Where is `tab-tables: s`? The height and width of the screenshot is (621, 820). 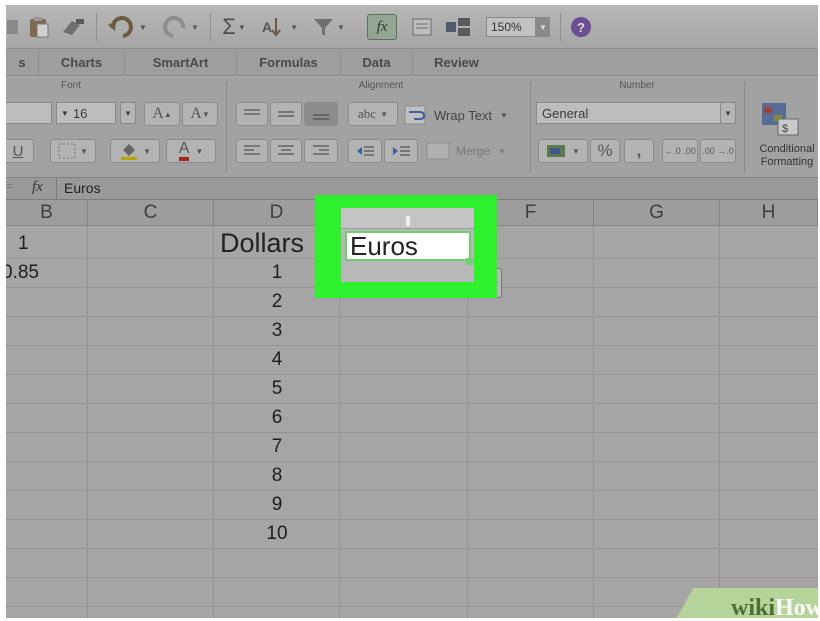
tab-tables: s is located at coordinates (22, 62).